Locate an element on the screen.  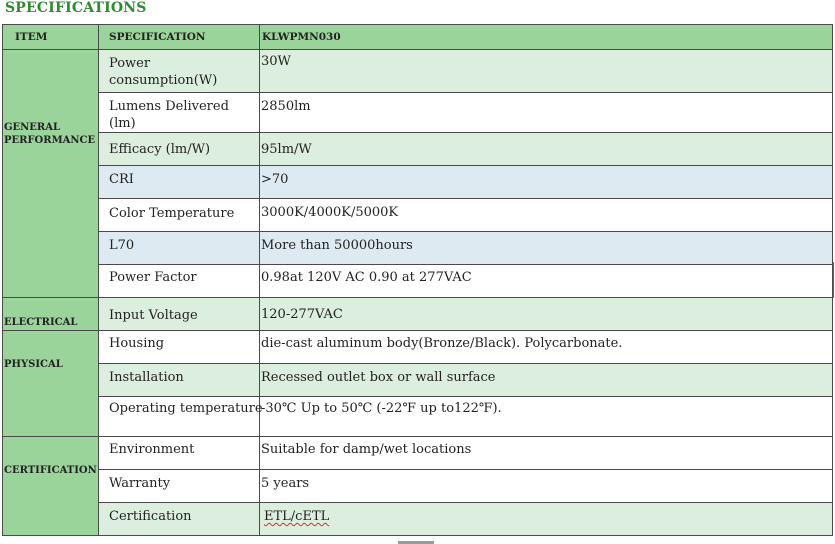
spec-cell: Power consumption(W) is located at coordinates (179, 71).